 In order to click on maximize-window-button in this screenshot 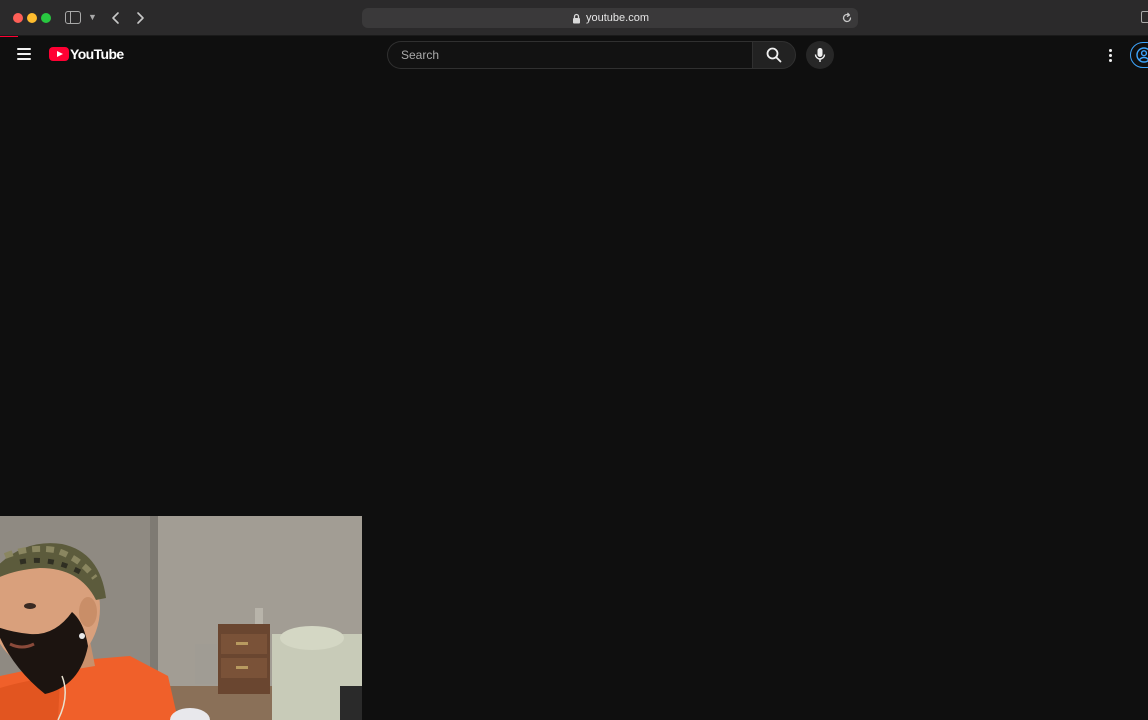, I will do `click(46, 18)`.